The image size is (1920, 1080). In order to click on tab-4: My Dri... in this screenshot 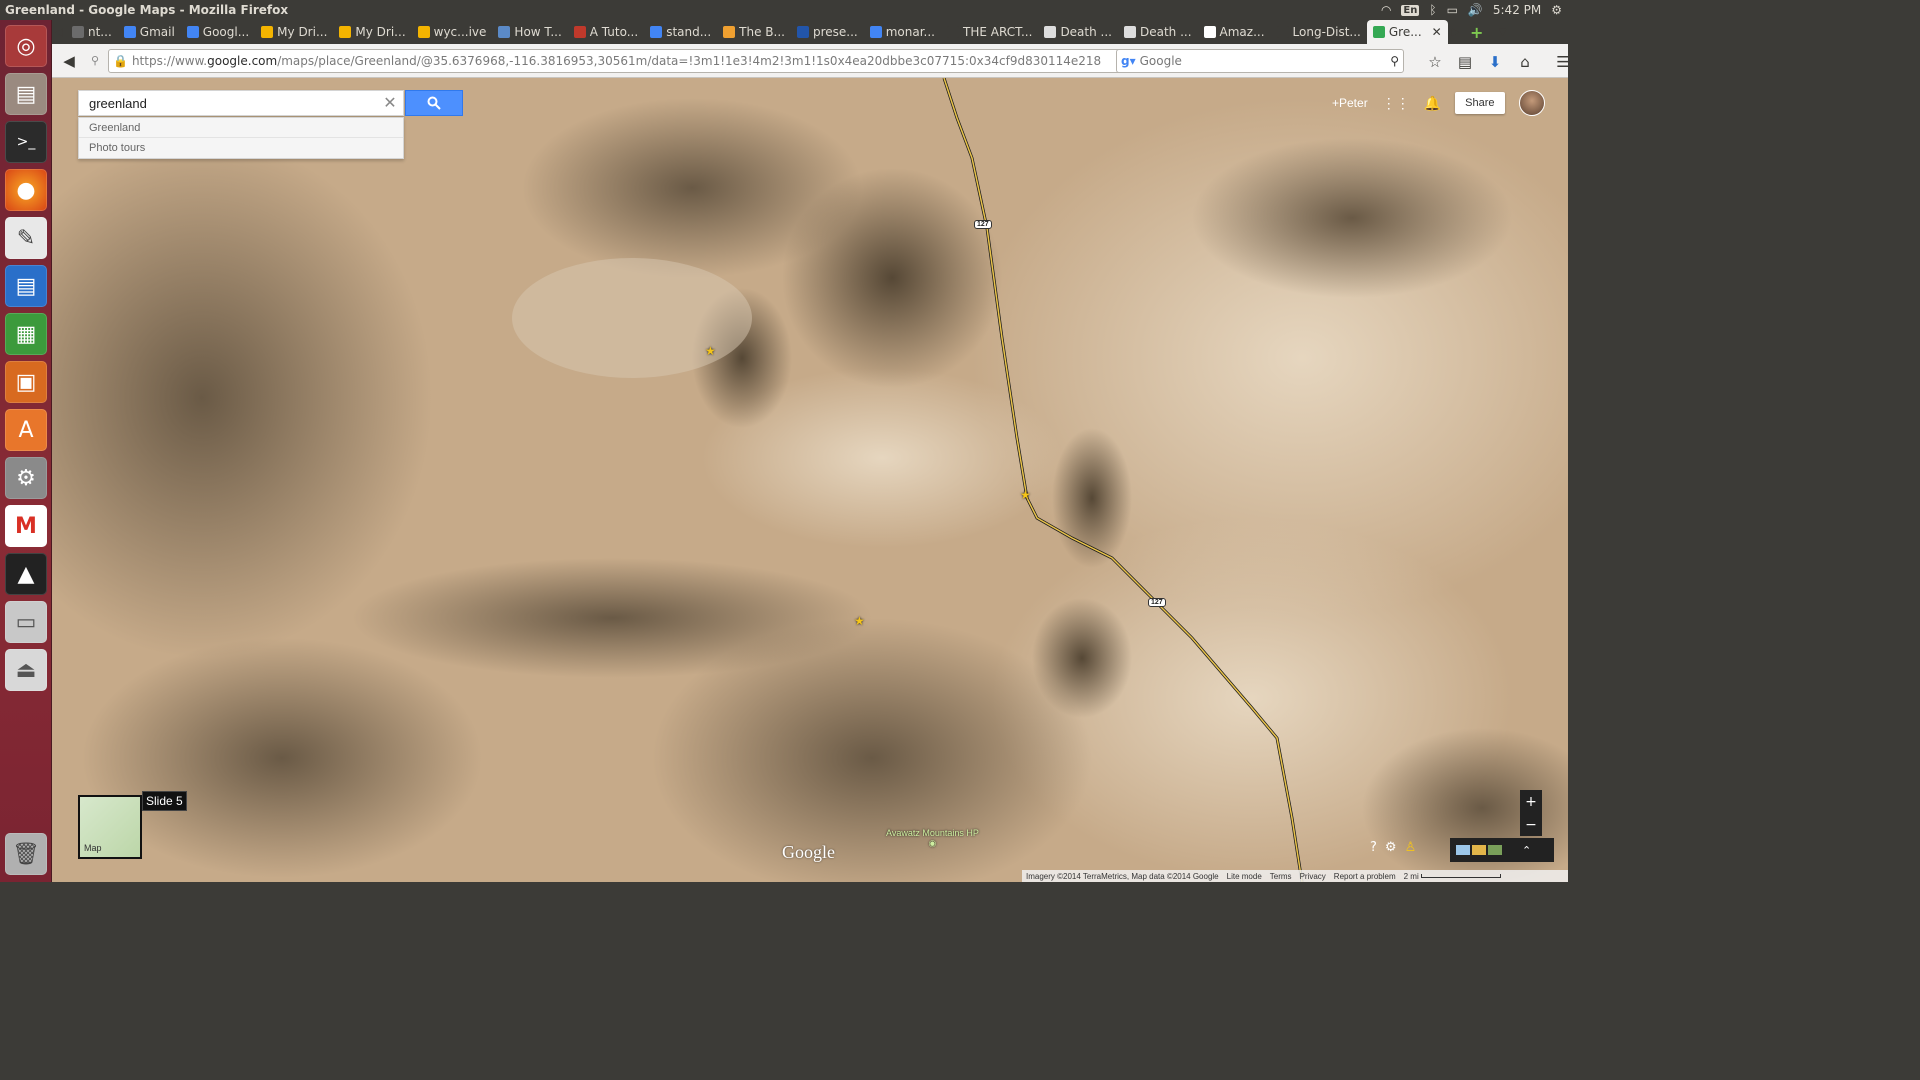, I will do `click(372, 32)`.